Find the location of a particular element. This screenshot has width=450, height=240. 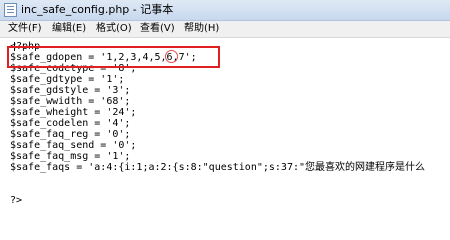

menu-bar: 文件(F) 编辑(E) 格式(O) 查看(V) 帮助(H) is located at coordinates (225, 29).